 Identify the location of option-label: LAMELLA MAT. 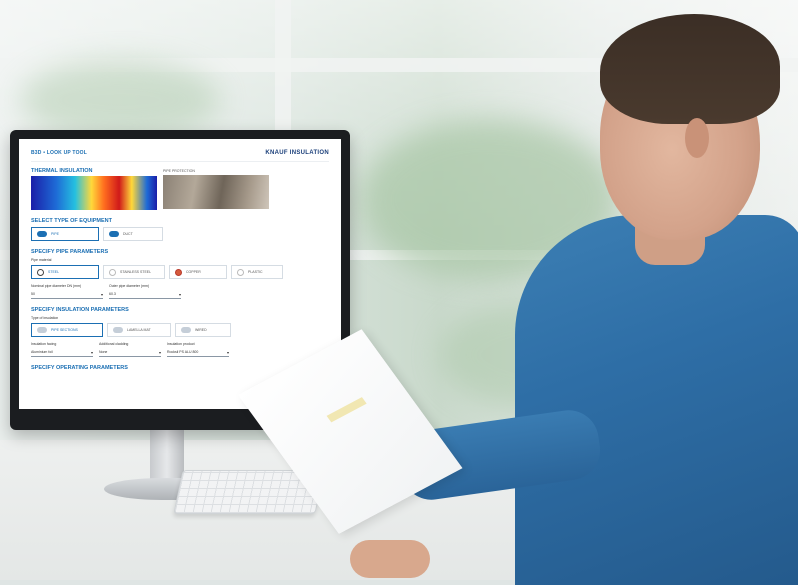
(139, 330).